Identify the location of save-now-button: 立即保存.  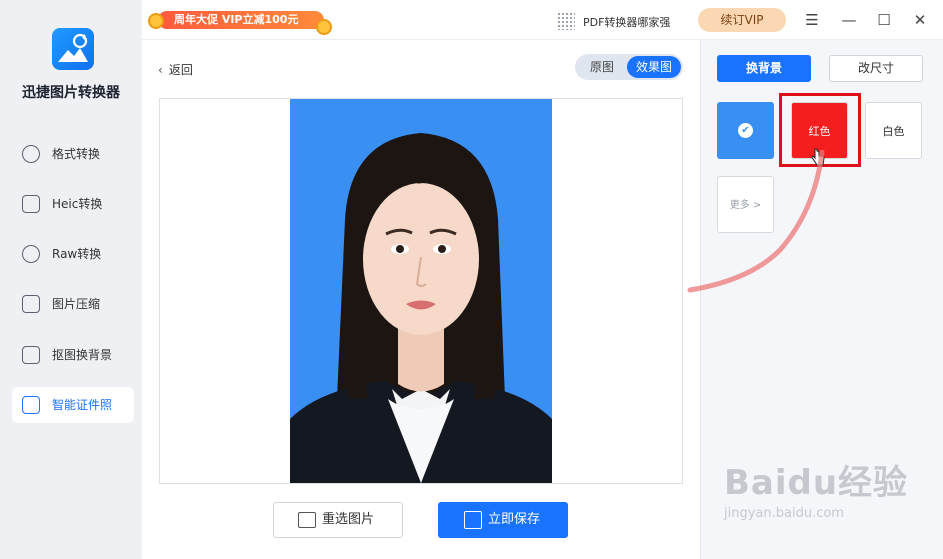
(503, 520).